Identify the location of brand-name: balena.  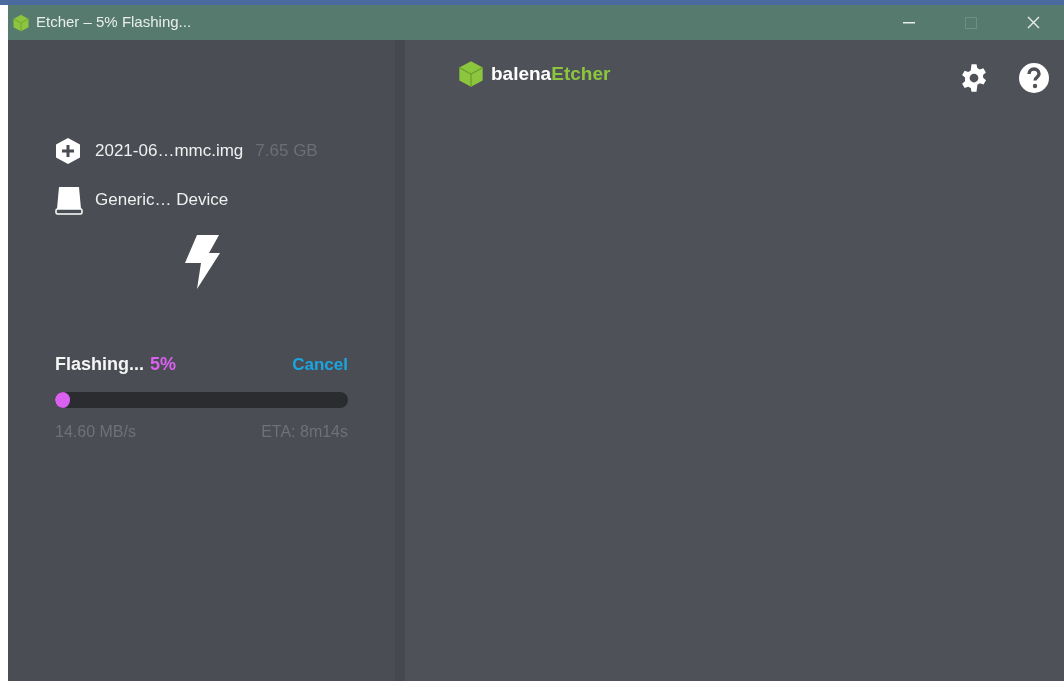
(521, 74).